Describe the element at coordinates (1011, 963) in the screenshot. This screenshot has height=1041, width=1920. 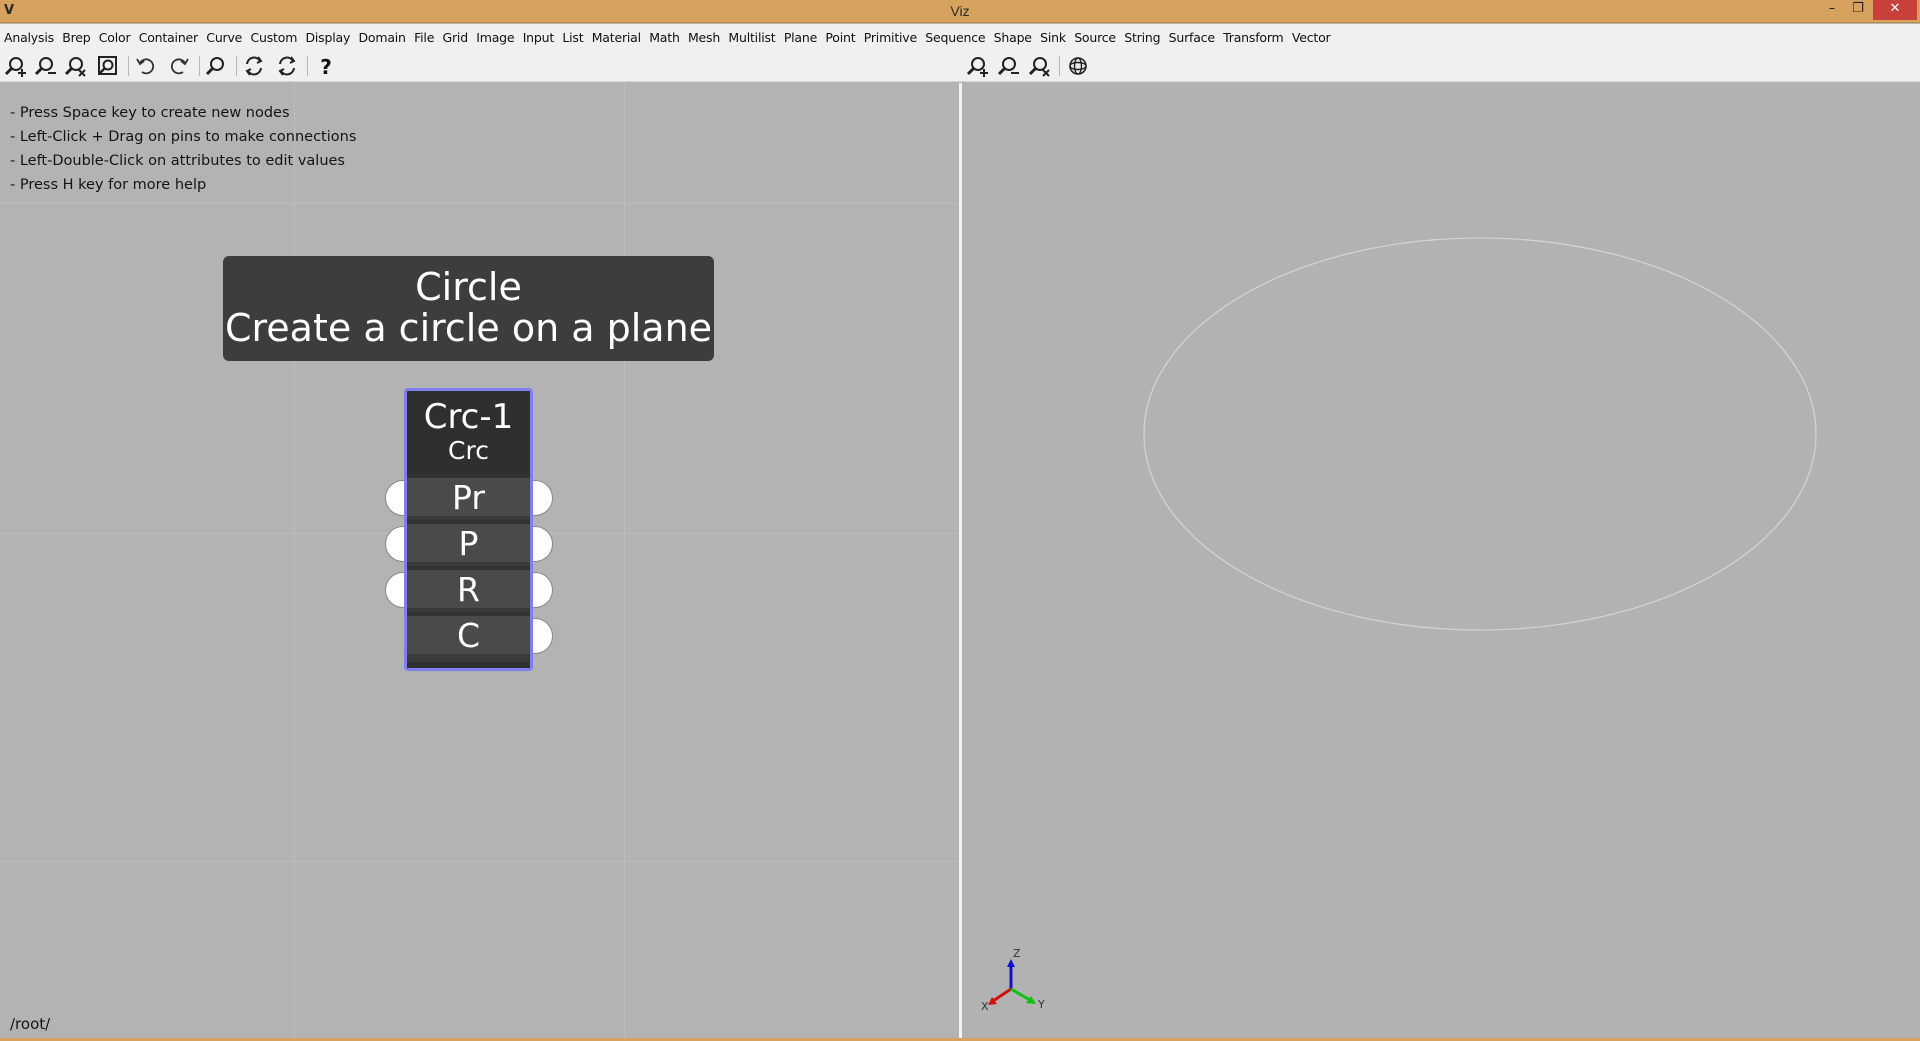
I see `z-axis-arrow` at that location.